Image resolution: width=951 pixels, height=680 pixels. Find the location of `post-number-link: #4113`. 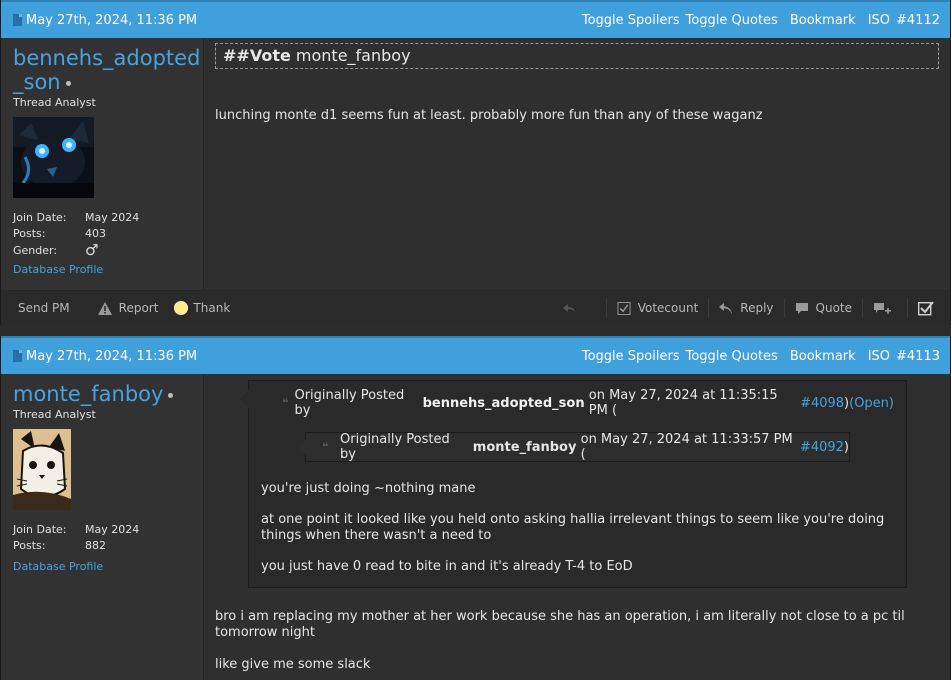

post-number-link: #4113 is located at coordinates (918, 356).